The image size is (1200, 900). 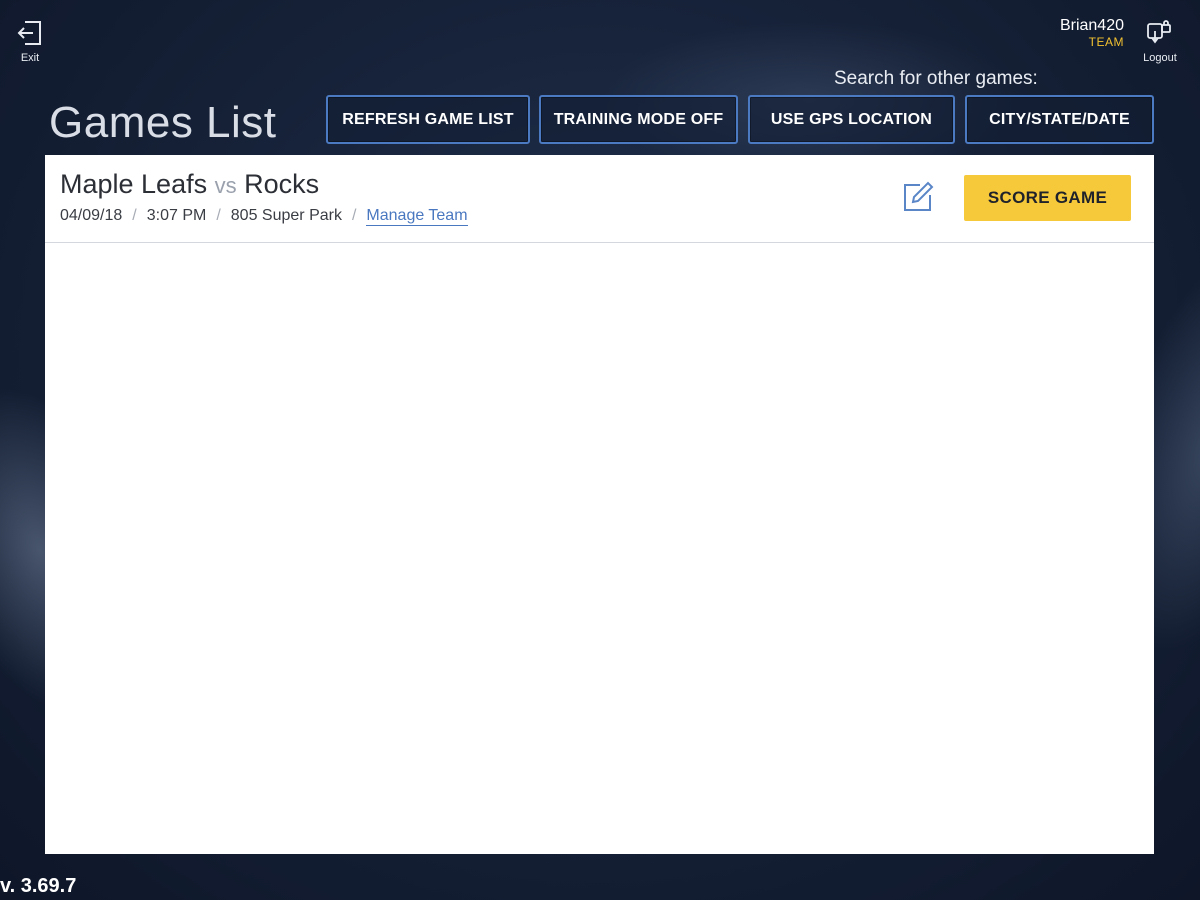 I want to click on logout-button: Logout, so click(x=1160, y=41).